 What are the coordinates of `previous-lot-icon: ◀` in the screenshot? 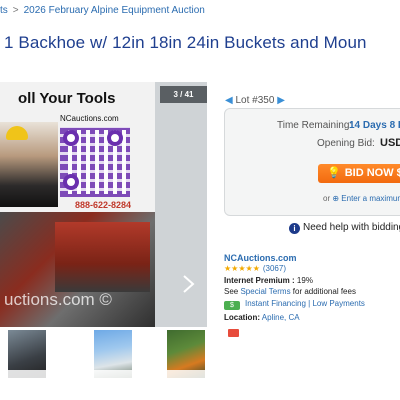 It's located at (229, 100).